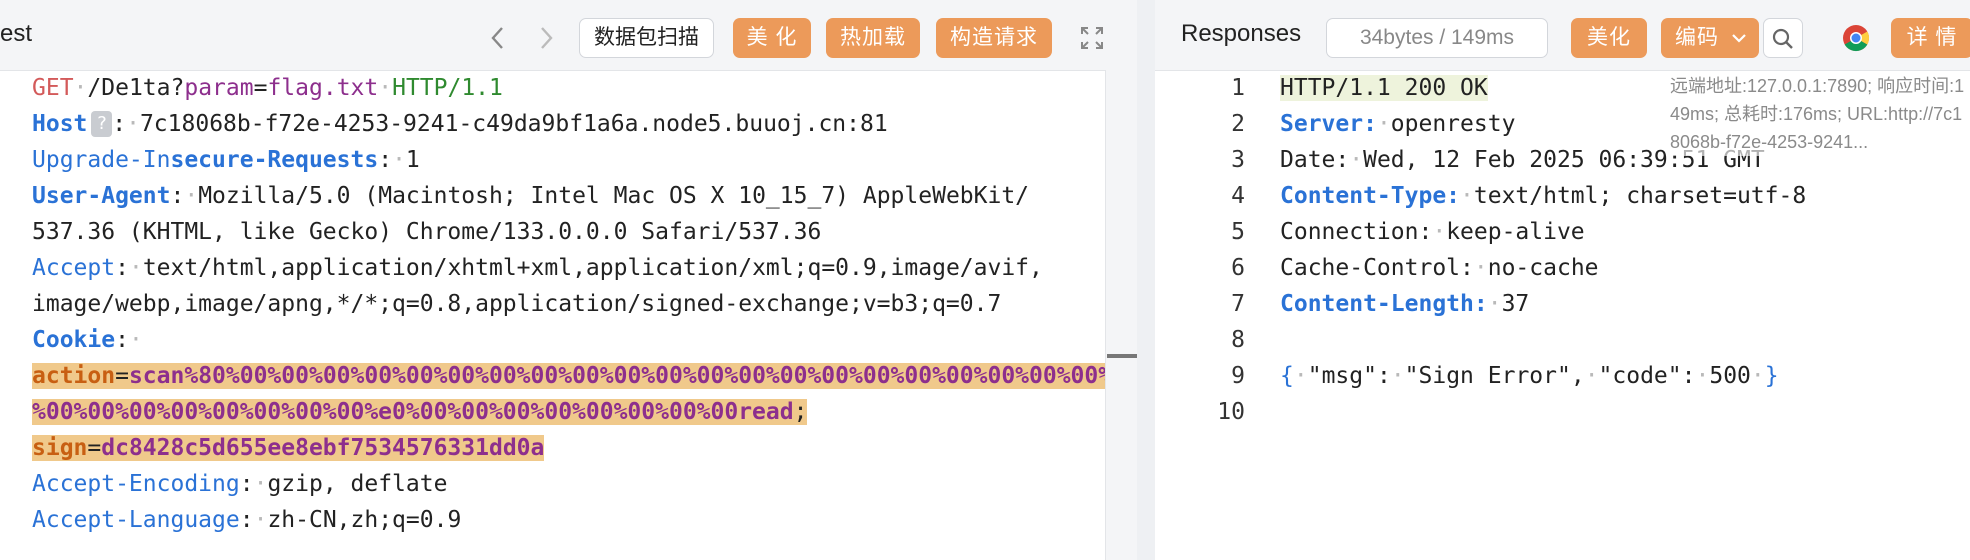  What do you see at coordinates (1238, 124) in the screenshot?
I see `line-number: 2` at bounding box center [1238, 124].